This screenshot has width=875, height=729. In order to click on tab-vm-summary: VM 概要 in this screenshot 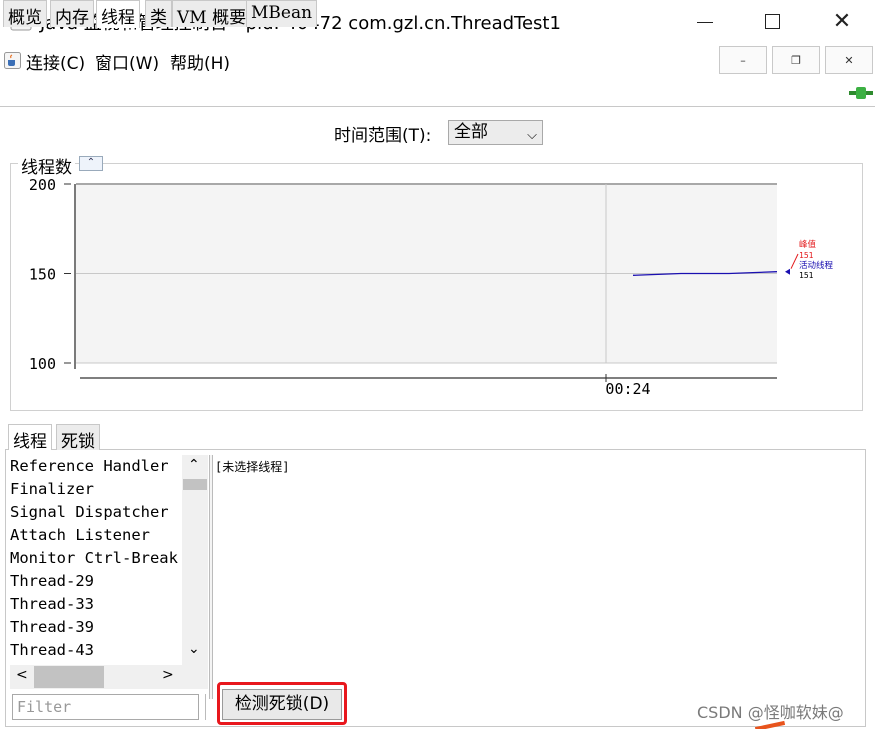, I will do `click(212, 14)`.